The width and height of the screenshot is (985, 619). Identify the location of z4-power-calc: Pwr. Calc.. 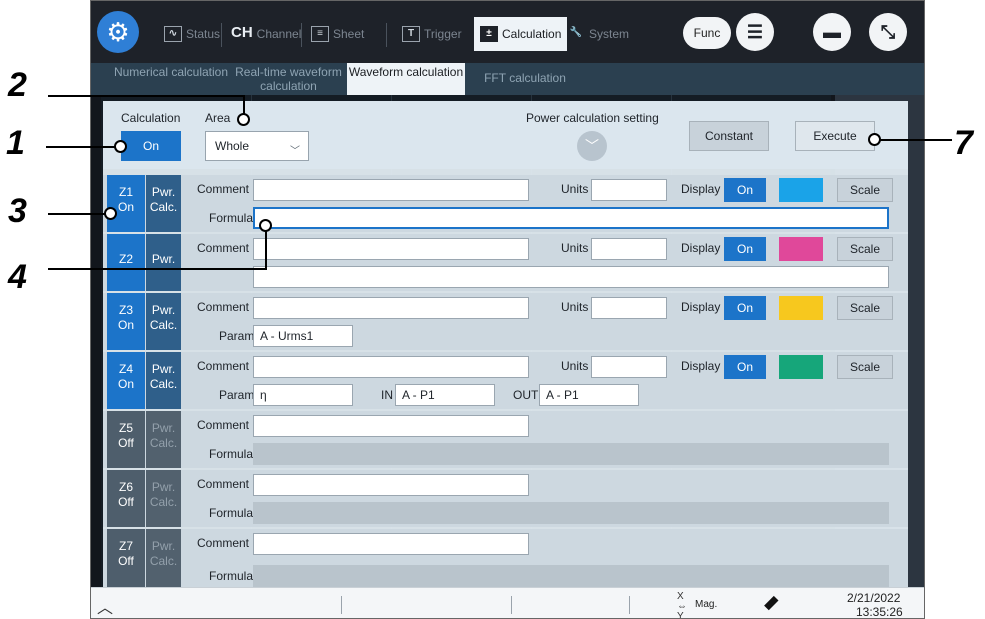
(163, 380).